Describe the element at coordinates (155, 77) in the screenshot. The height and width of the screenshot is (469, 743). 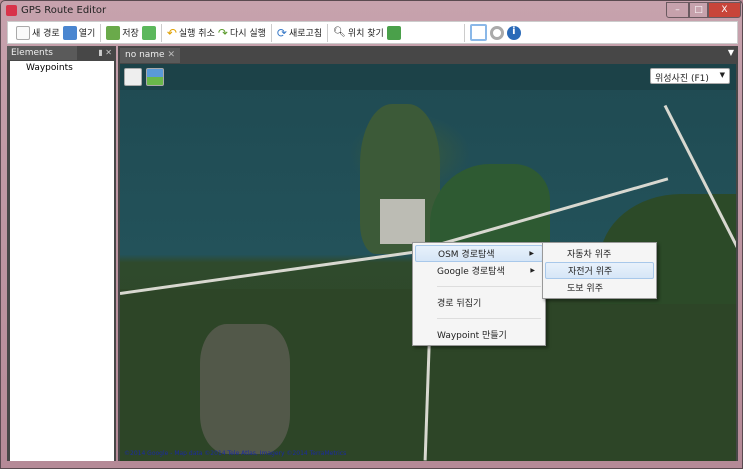
I see `image-layer-button` at that location.